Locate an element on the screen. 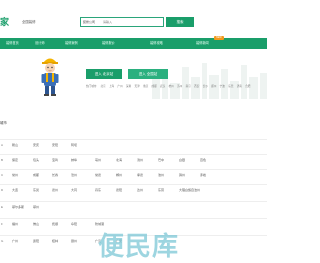  city-link: 亳州 is located at coordinates (98, 160).